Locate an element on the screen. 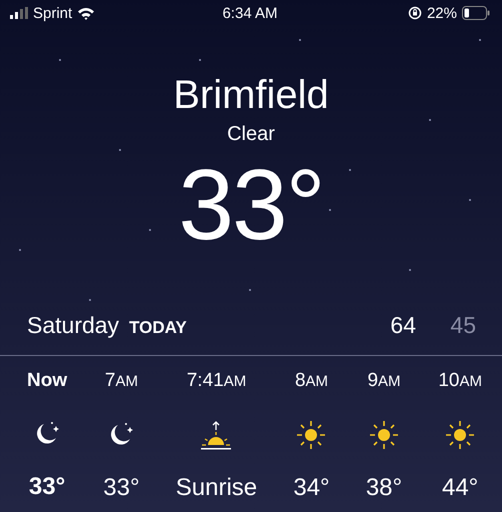 This screenshot has width=502, height=512. hour-label: Now is located at coordinates (47, 381).